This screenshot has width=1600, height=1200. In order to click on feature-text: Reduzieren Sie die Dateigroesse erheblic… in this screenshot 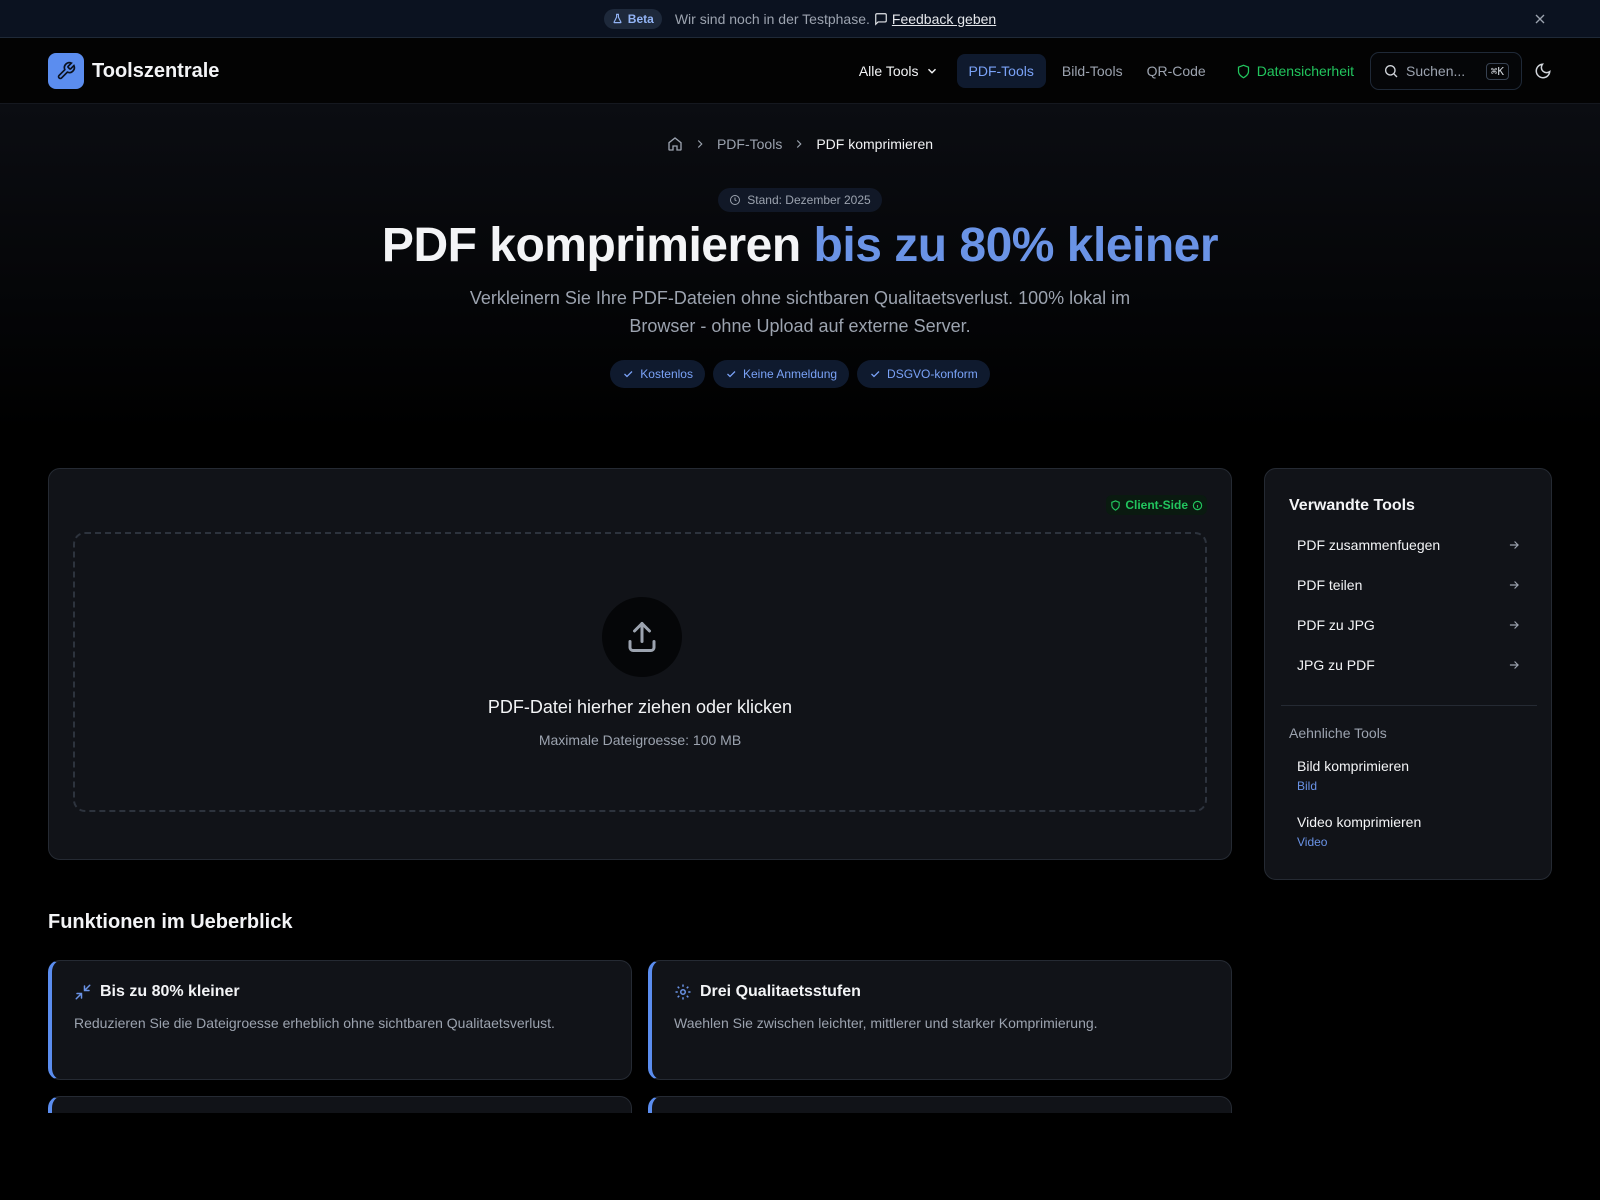, I will do `click(314, 1023)`.